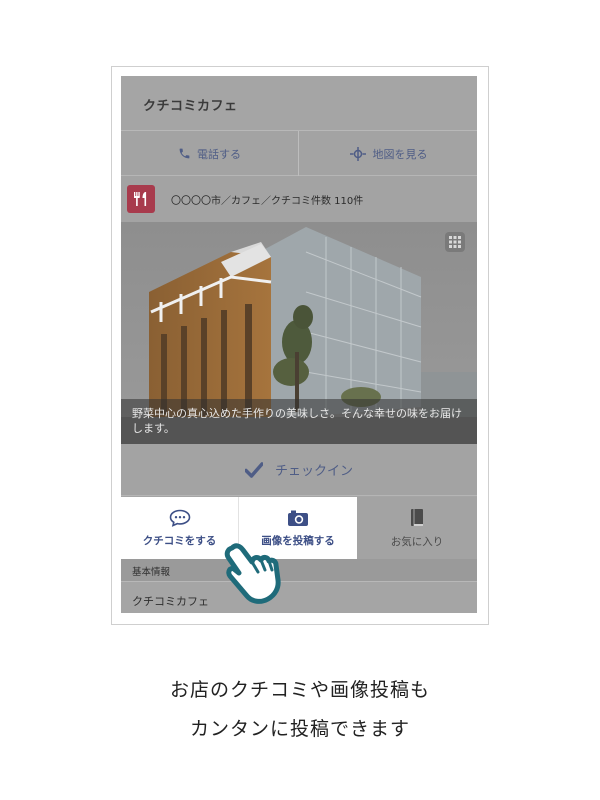  I want to click on checkin-button: チェックイン, so click(299, 470).